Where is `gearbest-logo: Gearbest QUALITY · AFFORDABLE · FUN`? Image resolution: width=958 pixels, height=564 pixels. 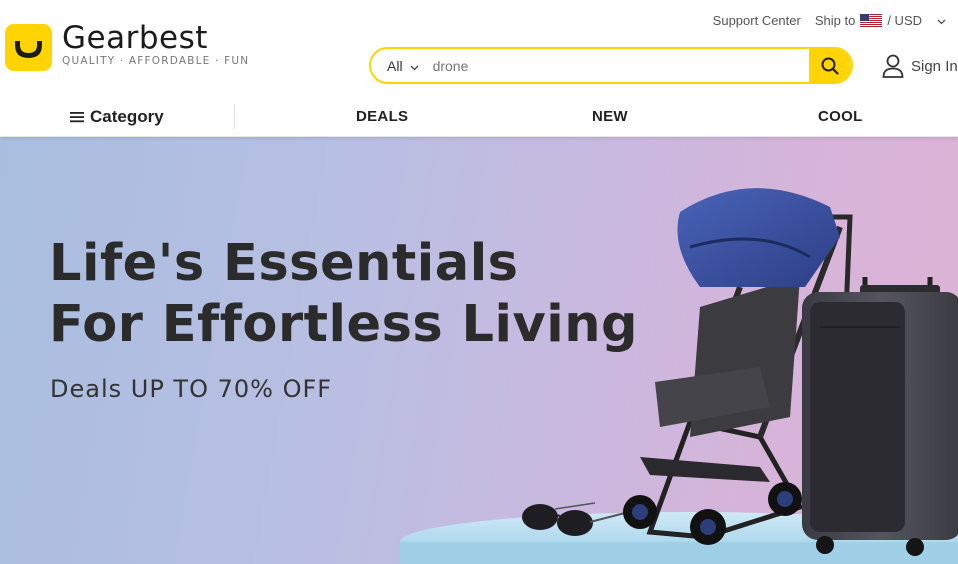 gearbest-logo: Gearbest QUALITY · AFFORDABLE · FUN is located at coordinates (127, 45).